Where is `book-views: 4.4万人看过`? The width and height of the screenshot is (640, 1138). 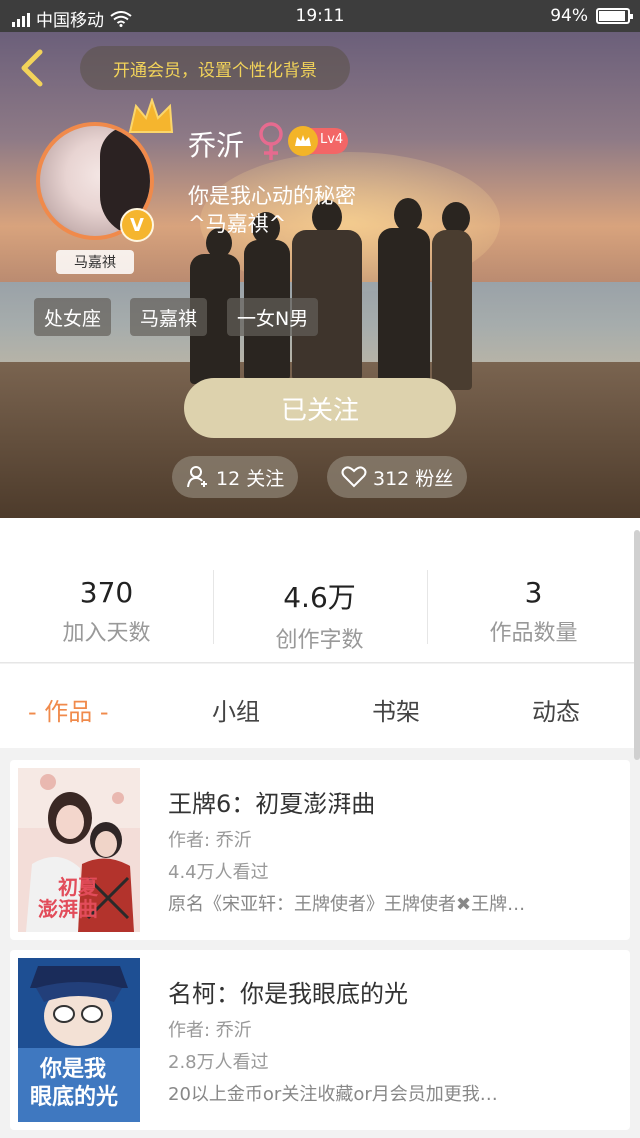
book-views: 4.4万人看过 is located at coordinates (218, 872).